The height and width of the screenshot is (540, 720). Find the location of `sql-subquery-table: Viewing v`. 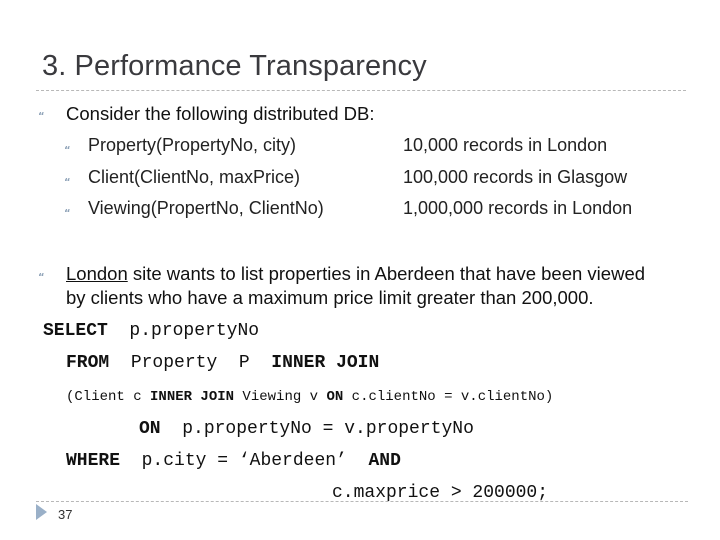

sql-subquery-table: Viewing v is located at coordinates (280, 397).